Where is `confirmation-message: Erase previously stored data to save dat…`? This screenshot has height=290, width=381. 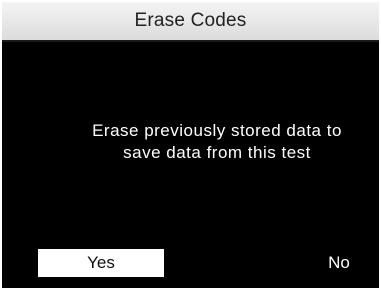
confirmation-message: Erase previously stored data to save dat… is located at coordinates (217, 142).